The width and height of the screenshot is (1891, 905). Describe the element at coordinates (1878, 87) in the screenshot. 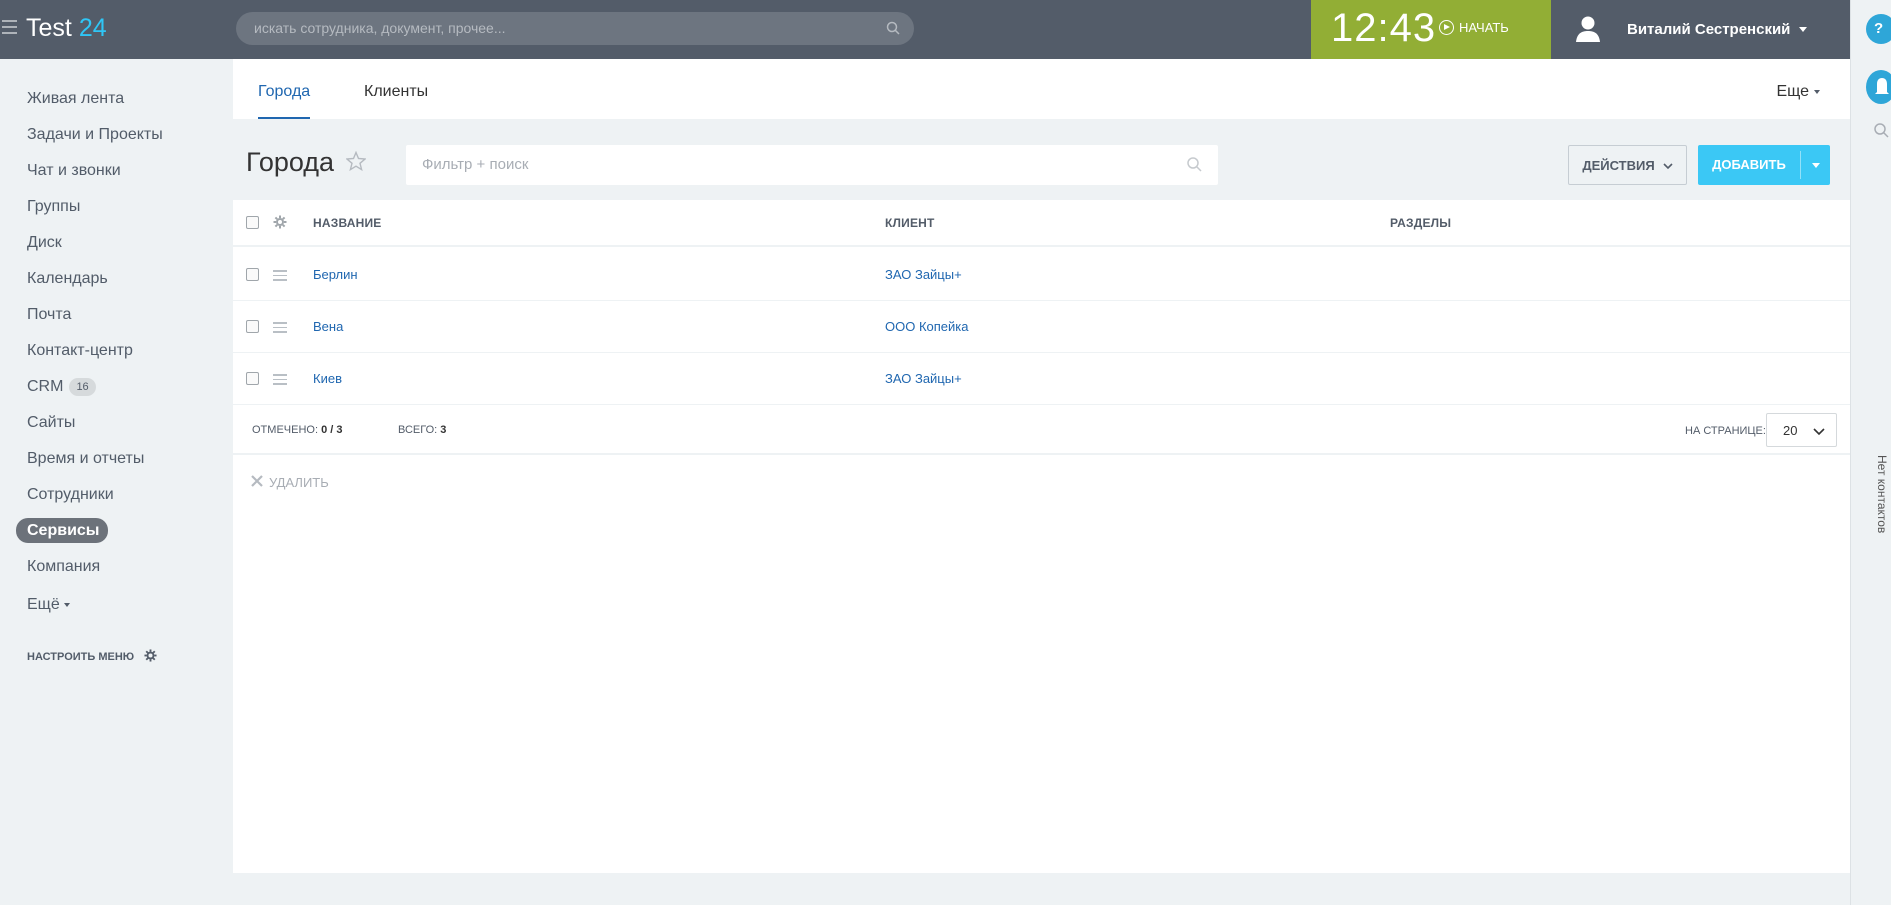

I see `notifications-bell-icon` at that location.